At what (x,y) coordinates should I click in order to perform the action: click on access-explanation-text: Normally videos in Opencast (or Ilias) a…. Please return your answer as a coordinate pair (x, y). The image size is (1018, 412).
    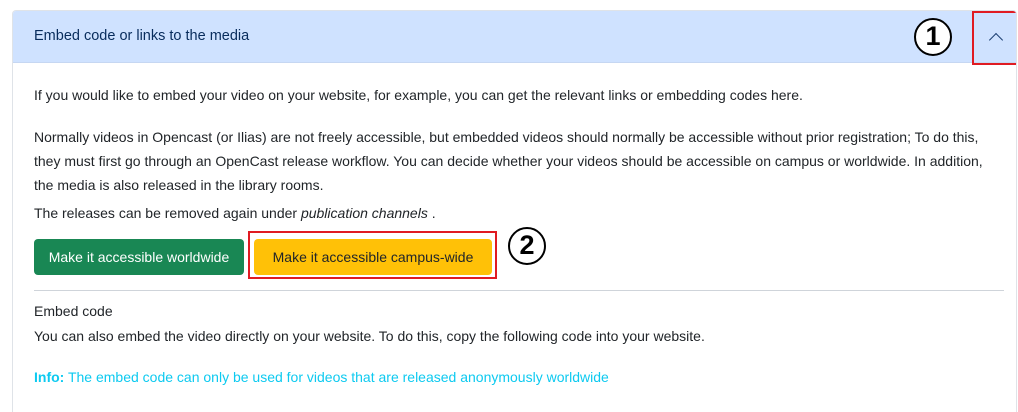
    Looking at the image, I should click on (508, 161).